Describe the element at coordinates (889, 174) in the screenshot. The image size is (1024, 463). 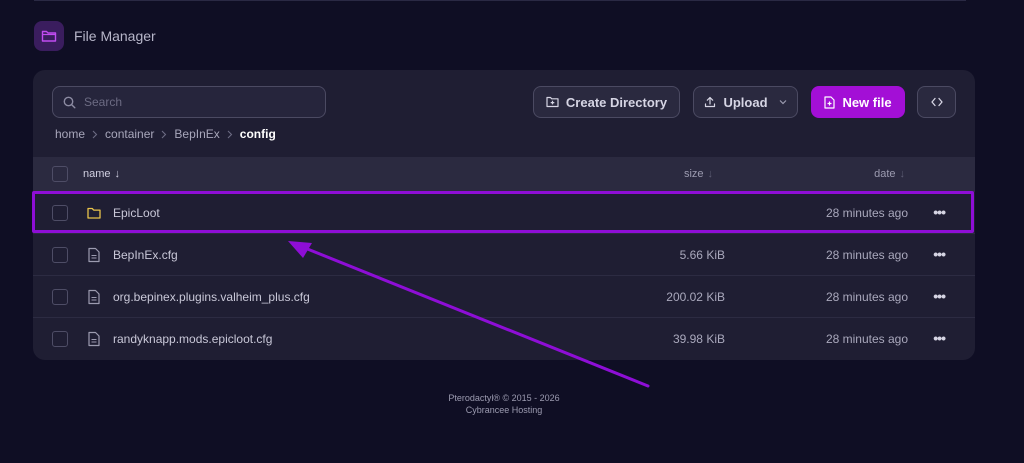
I see `column-date-header: date ↓` at that location.